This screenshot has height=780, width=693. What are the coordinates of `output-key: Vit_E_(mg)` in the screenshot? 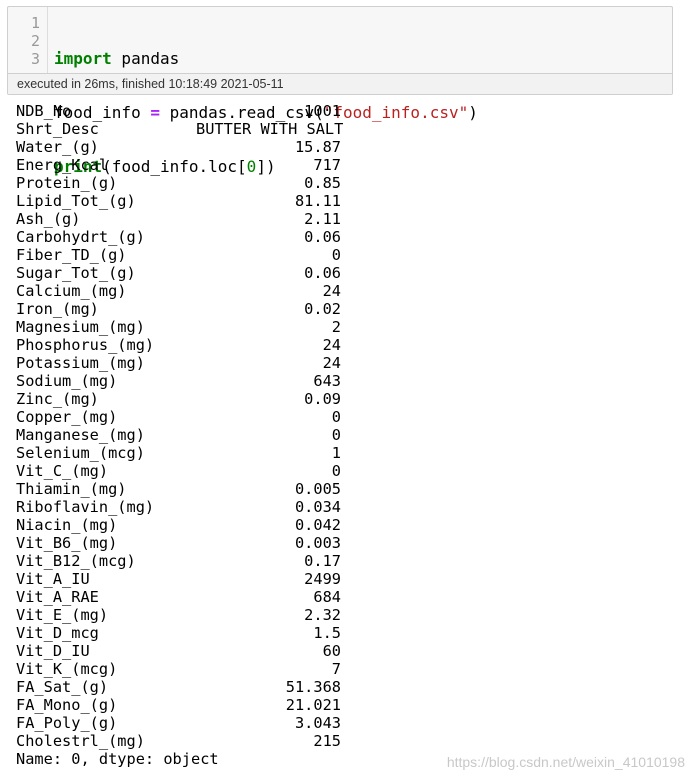 It's located at (62, 615).